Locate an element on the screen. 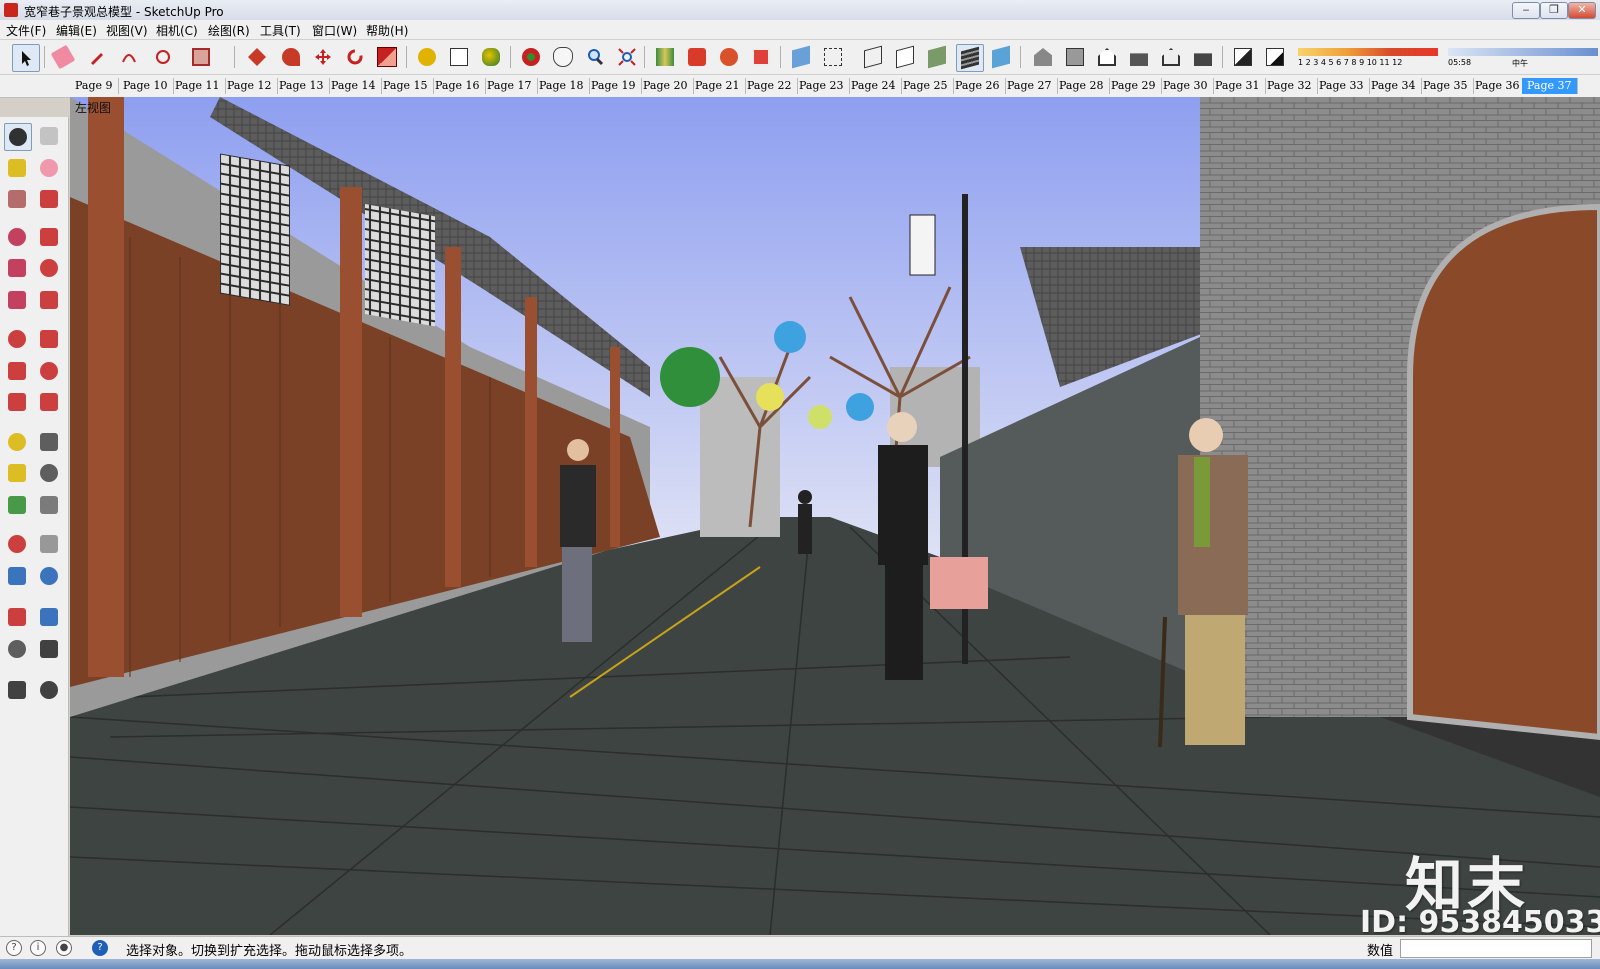  share-model-button is located at coordinates (697, 57).